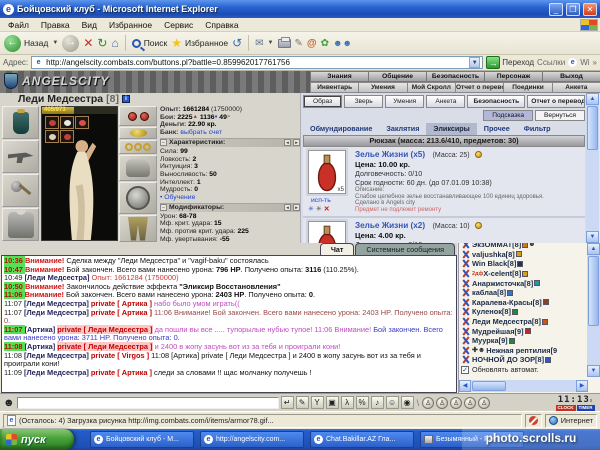  What do you see at coordinates (12, 43) in the screenshot?
I see `back-button: ←` at bounding box center [12, 43].